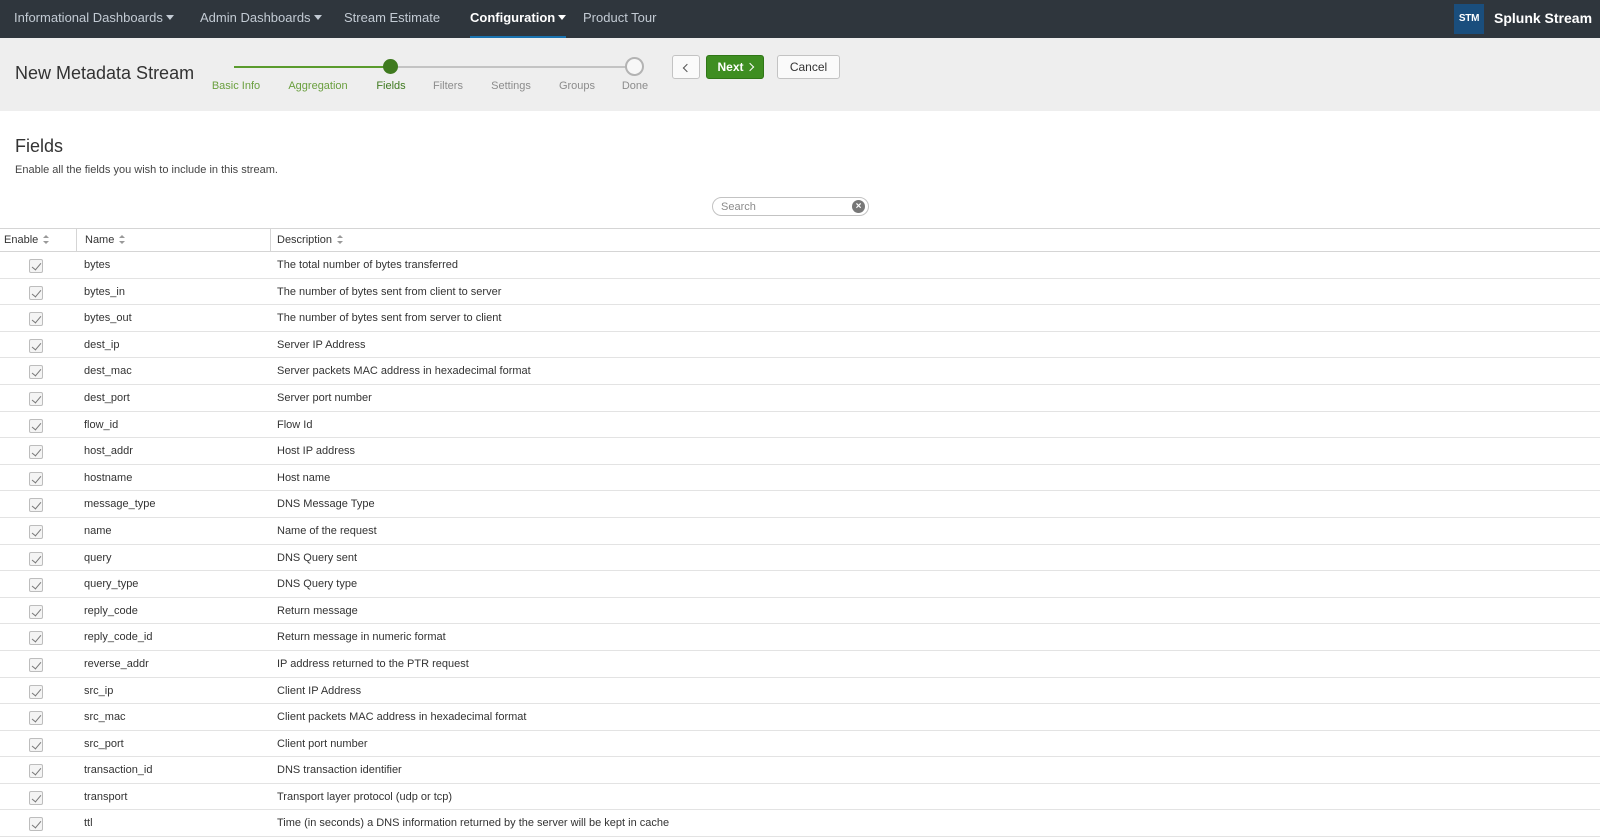  What do you see at coordinates (511, 67) in the screenshot?
I see `progress-line-pending` at bounding box center [511, 67].